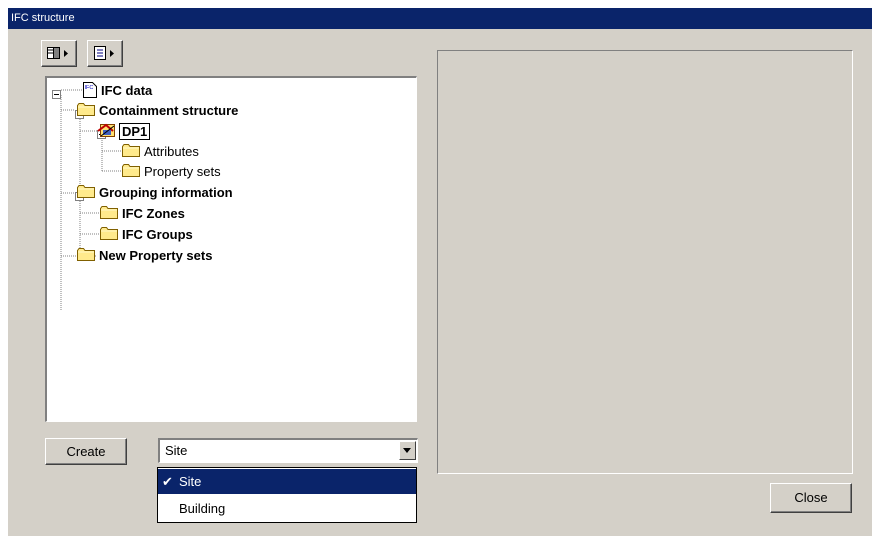 The height and width of the screenshot is (536, 872). I want to click on tree-node-label: New Property sets, so click(156, 255).